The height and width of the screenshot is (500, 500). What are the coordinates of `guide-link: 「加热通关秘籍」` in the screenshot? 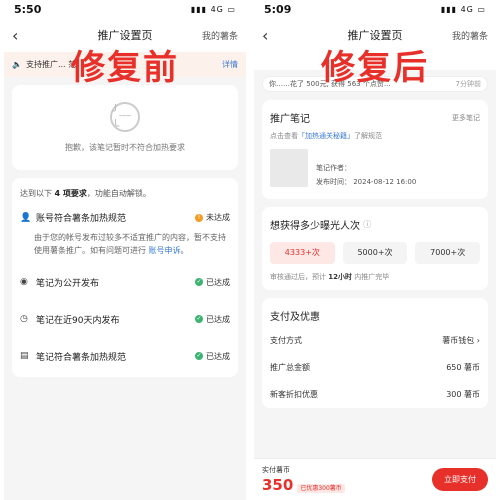 It's located at (326, 136).